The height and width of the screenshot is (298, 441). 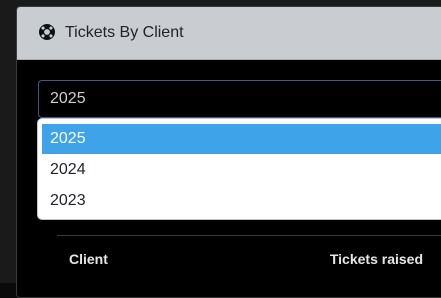 What do you see at coordinates (376, 259) in the screenshot?
I see `column-header-tickets-raised: Tickets raised` at bounding box center [376, 259].